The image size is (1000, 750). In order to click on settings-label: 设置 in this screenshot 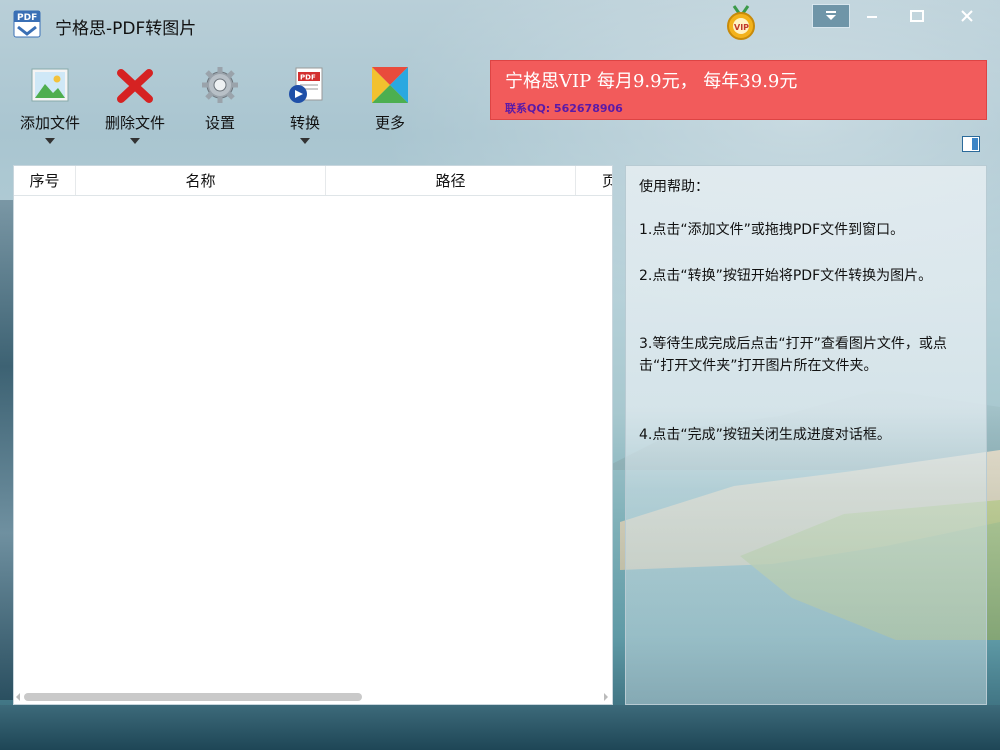, I will do `click(219, 123)`.